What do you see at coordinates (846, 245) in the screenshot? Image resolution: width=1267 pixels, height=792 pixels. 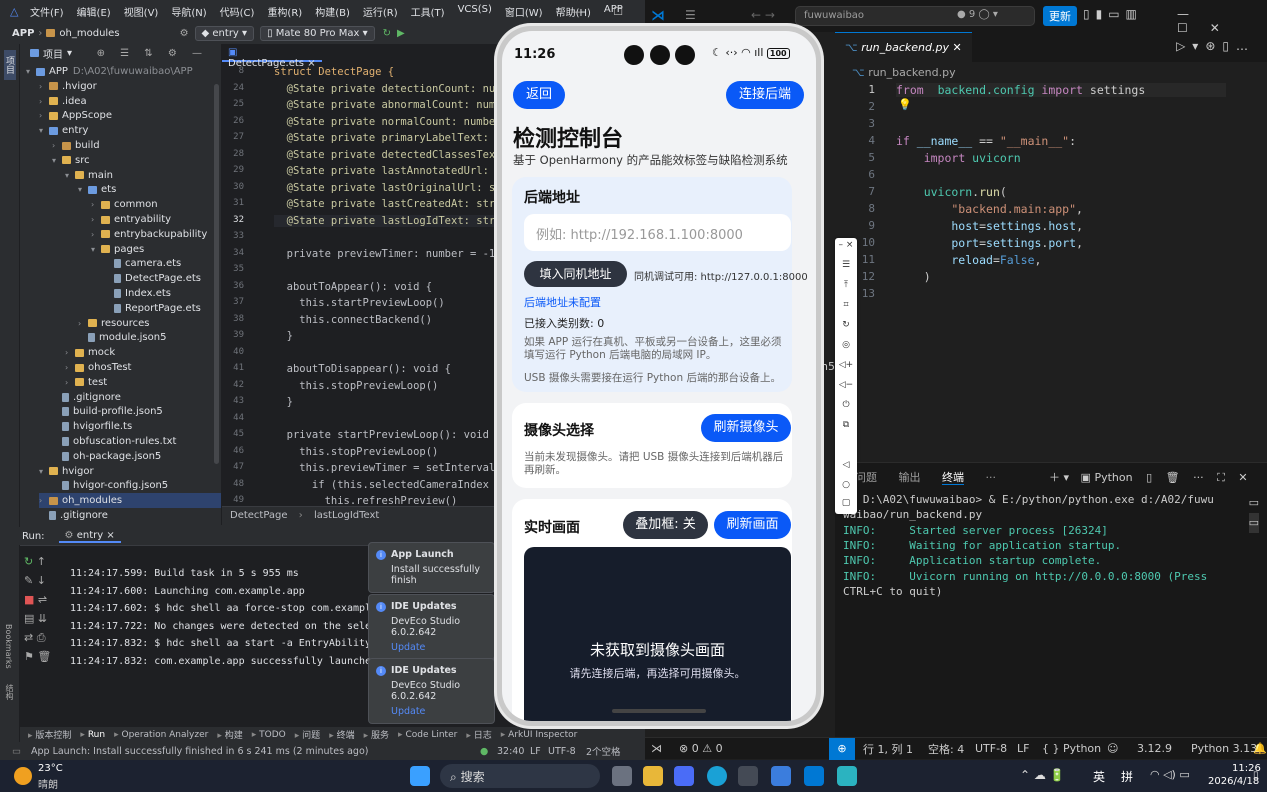 I see `minimize-icon: – ×` at bounding box center [846, 245].